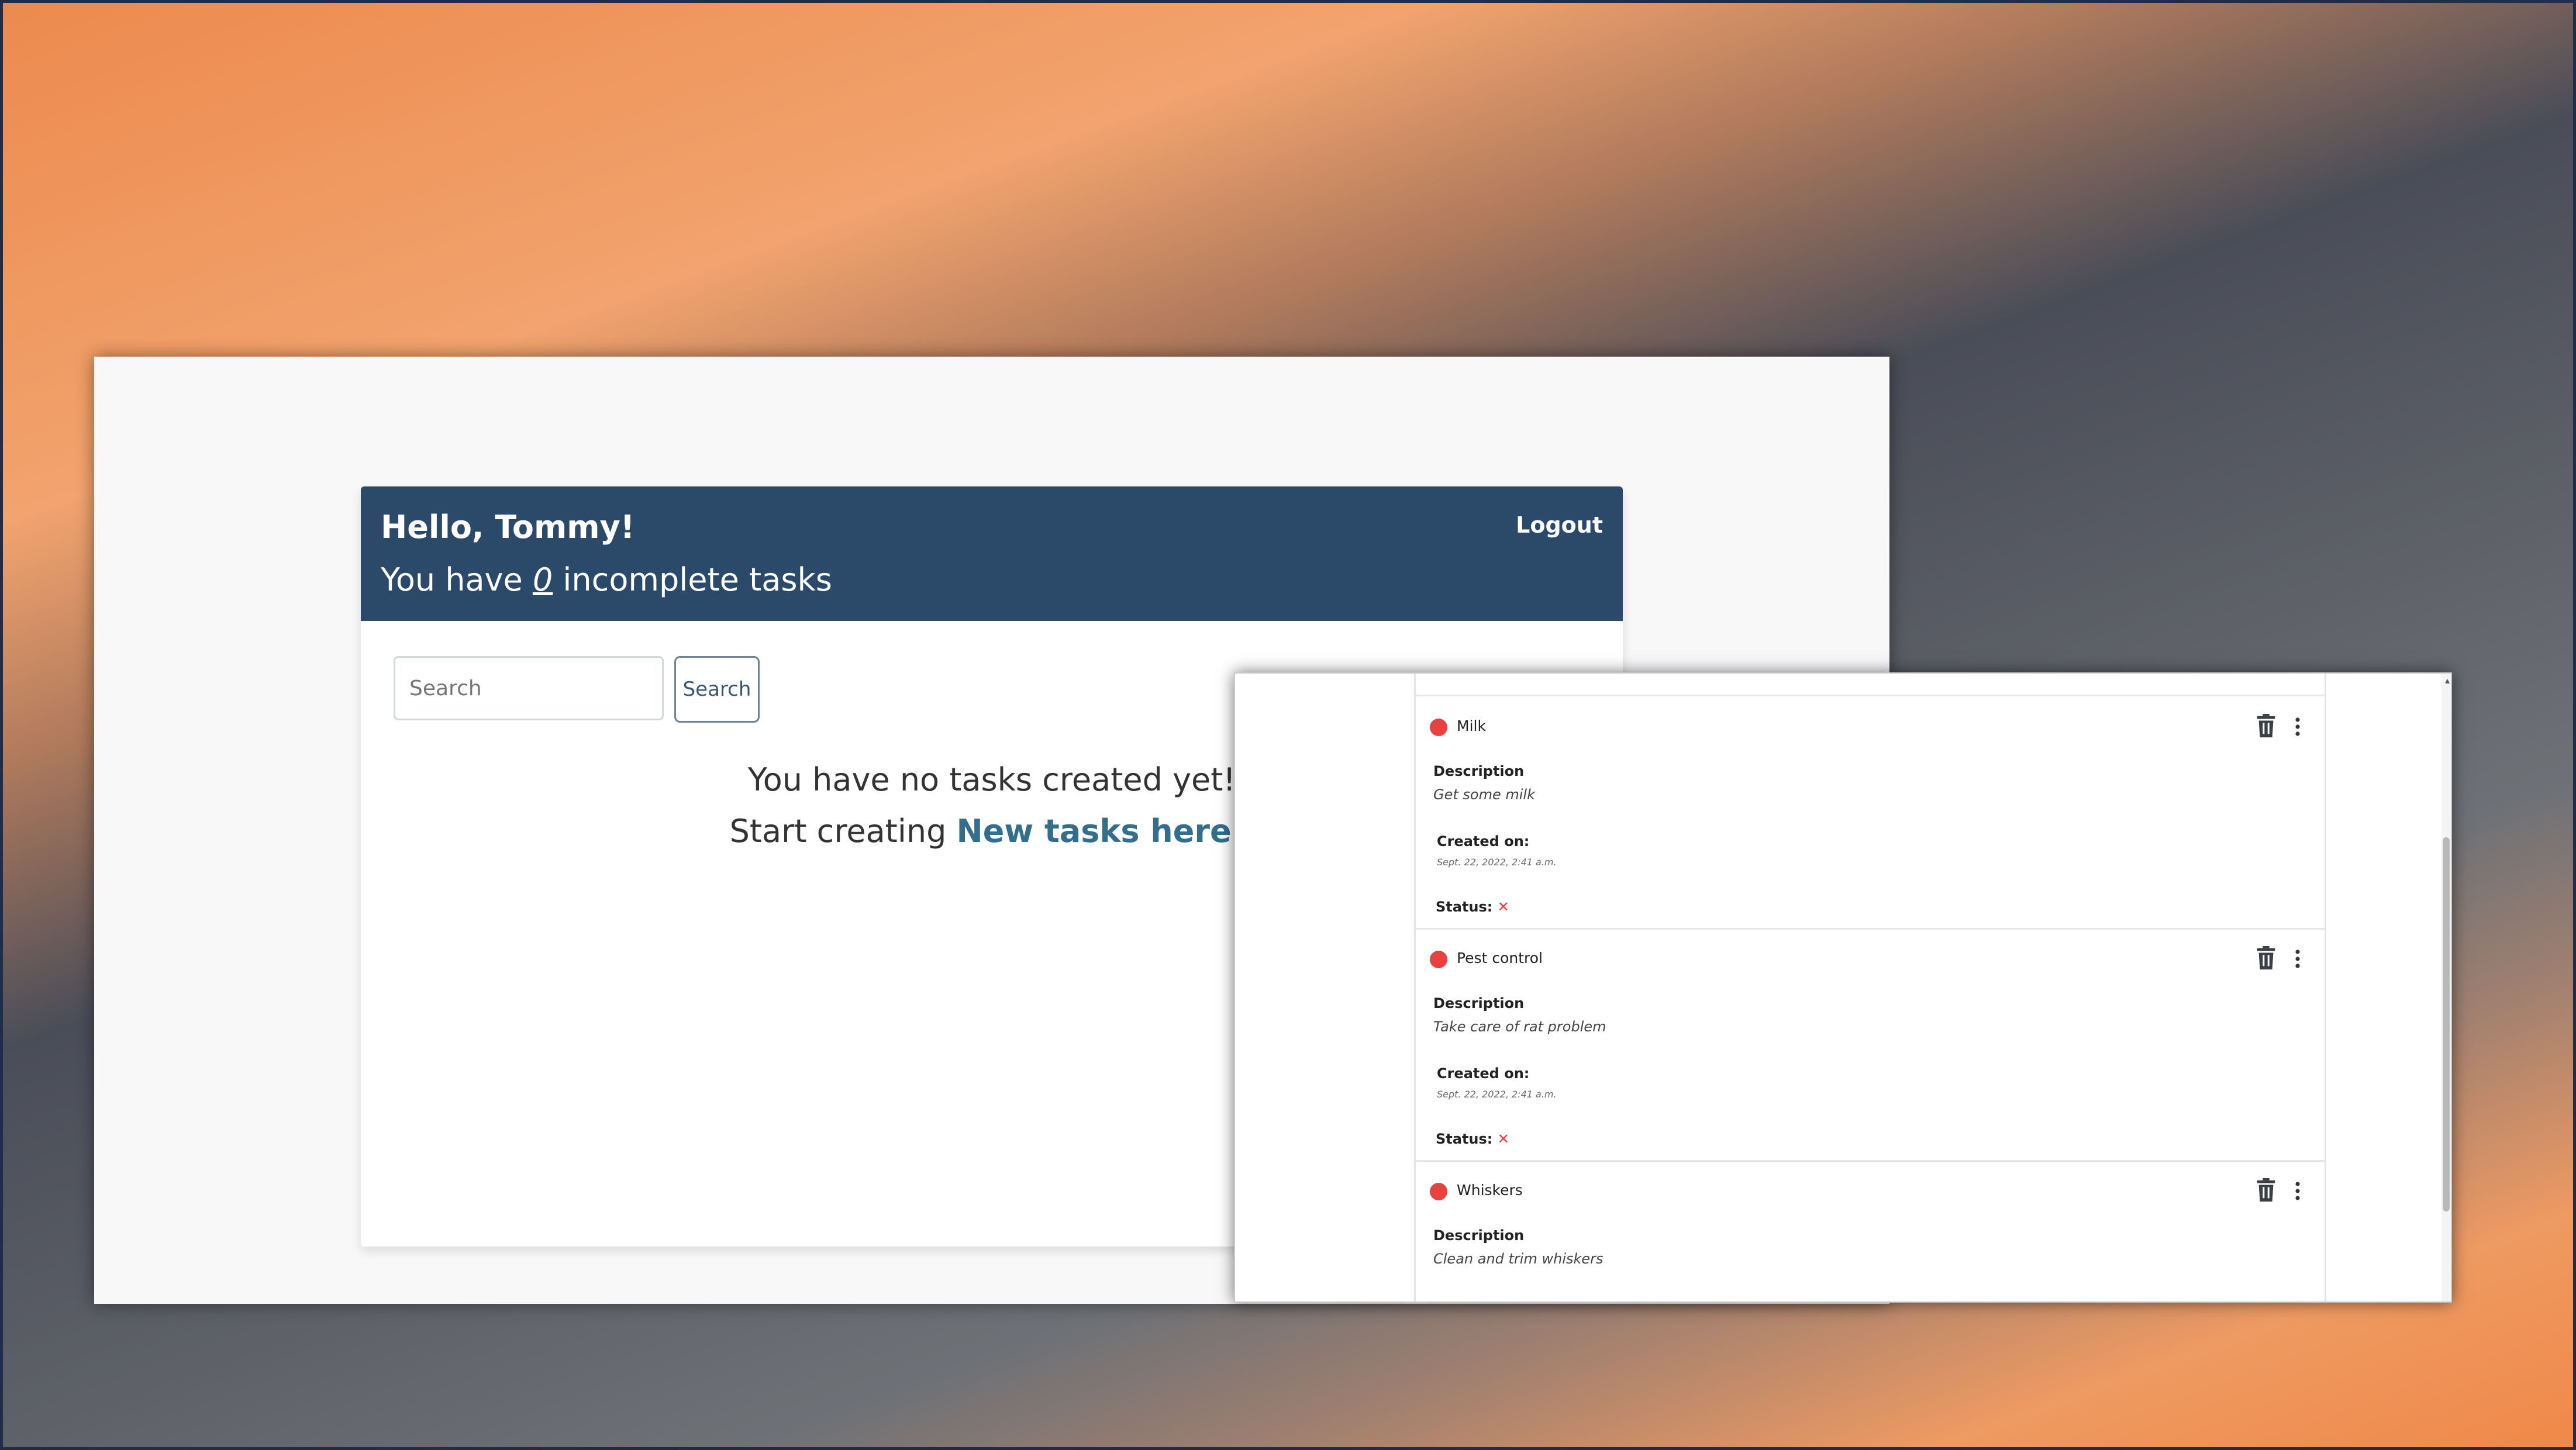  I want to click on scrollbar-thumb, so click(2447, 1024).